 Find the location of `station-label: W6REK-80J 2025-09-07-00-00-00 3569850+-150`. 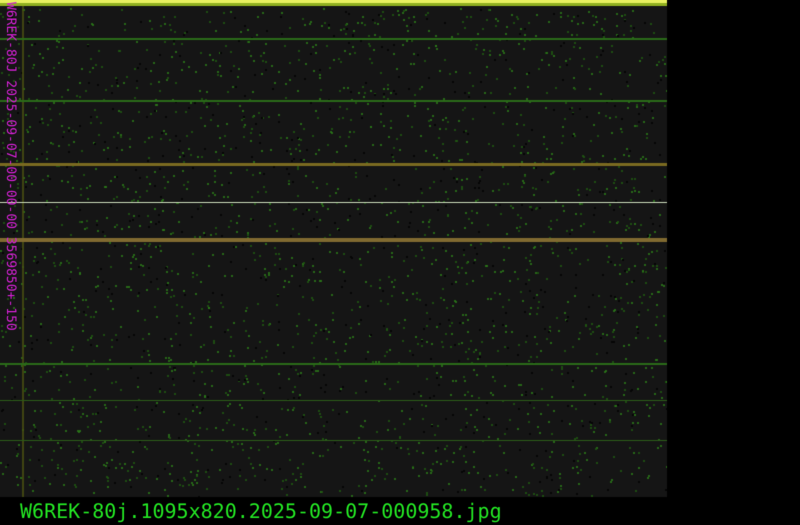

station-label: W6REK-80J 2025-09-07-00-00-00 3569850+-150 is located at coordinates (10, 166).